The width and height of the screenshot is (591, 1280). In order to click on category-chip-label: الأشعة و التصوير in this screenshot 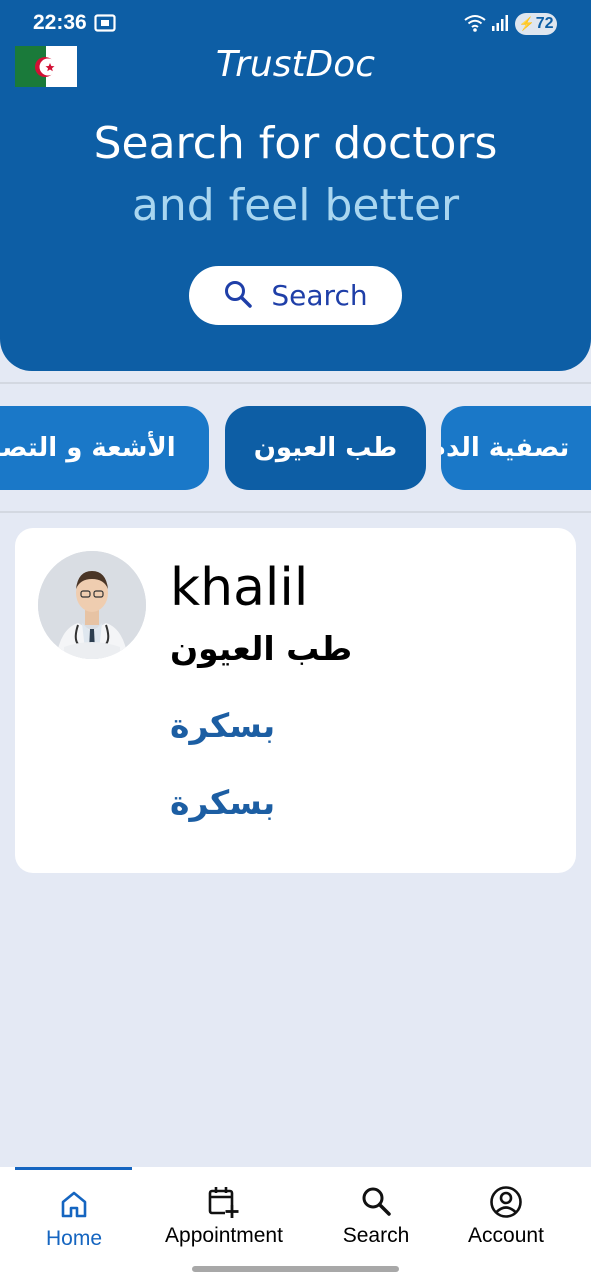, I will do `click(88, 448)`.